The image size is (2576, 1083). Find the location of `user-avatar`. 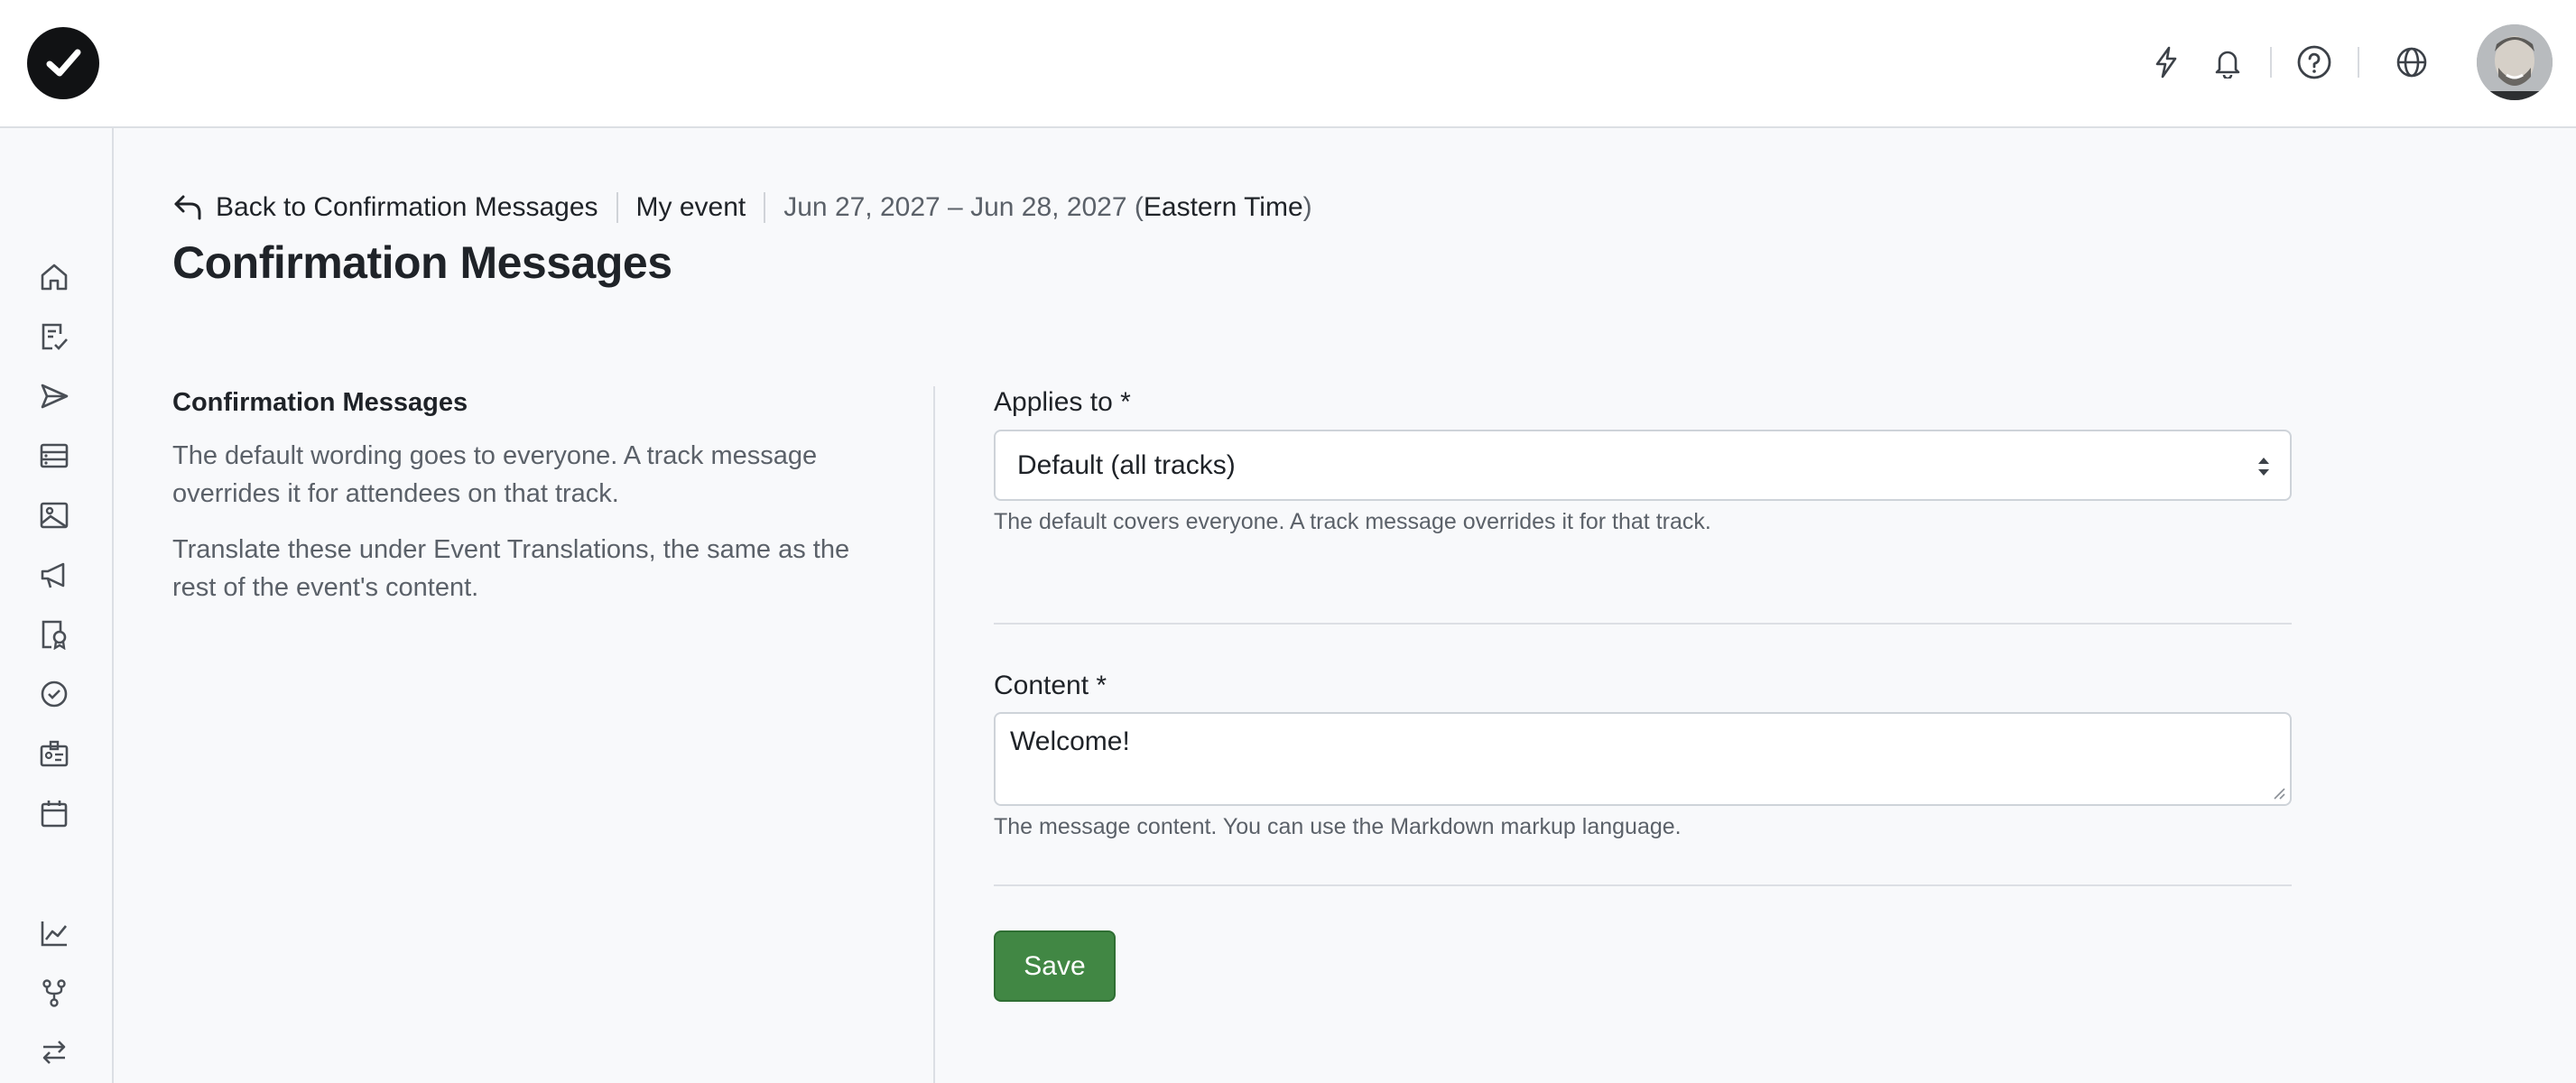

user-avatar is located at coordinates (2515, 62).